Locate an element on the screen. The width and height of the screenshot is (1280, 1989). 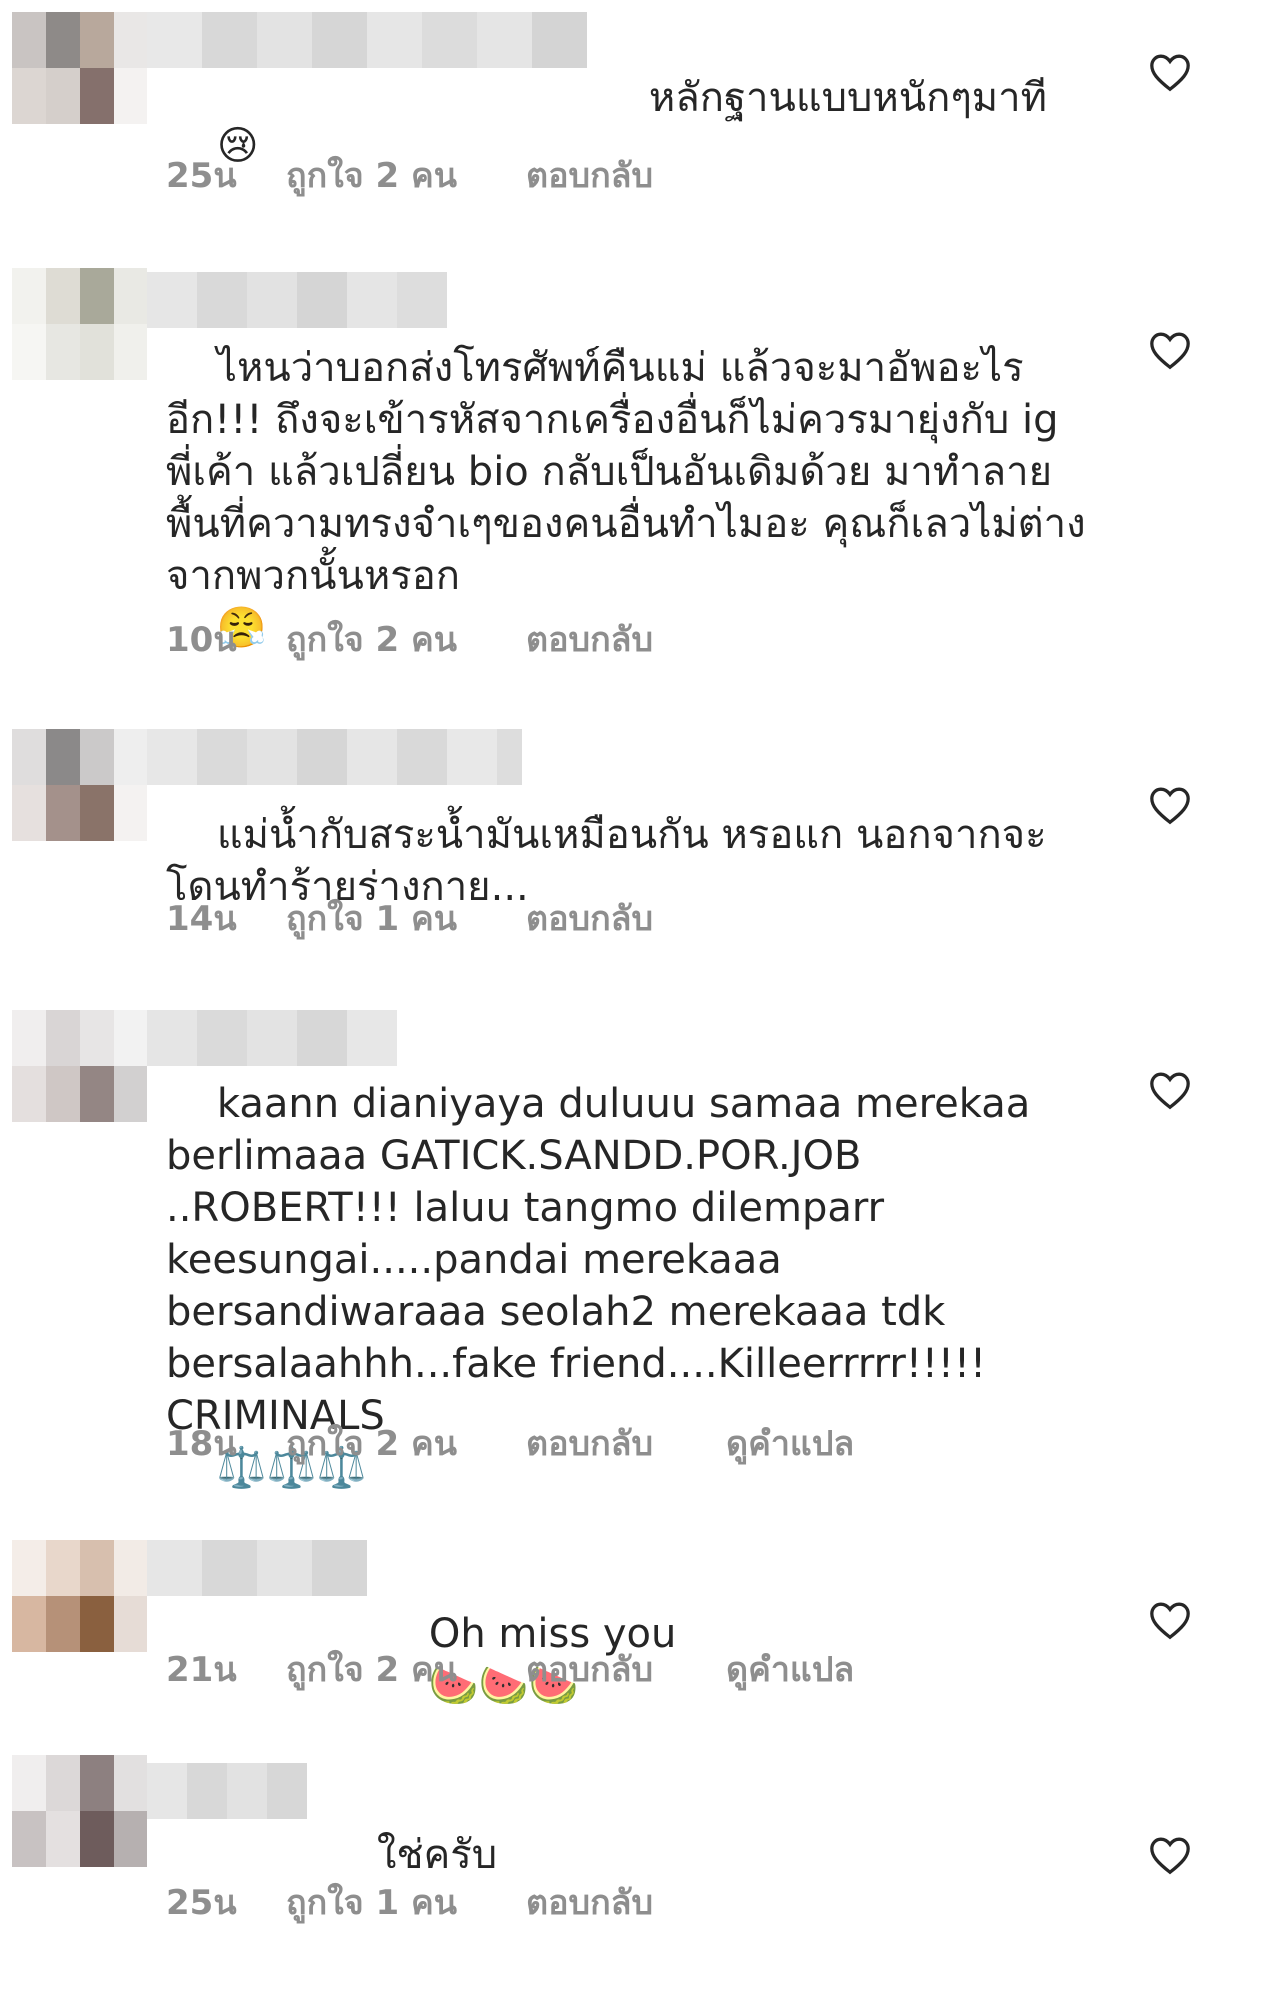
comment-6: ใช่ครับ 25น ถูกใจ 1 คน ตอบกลับ is located at coordinates (640, 1862).